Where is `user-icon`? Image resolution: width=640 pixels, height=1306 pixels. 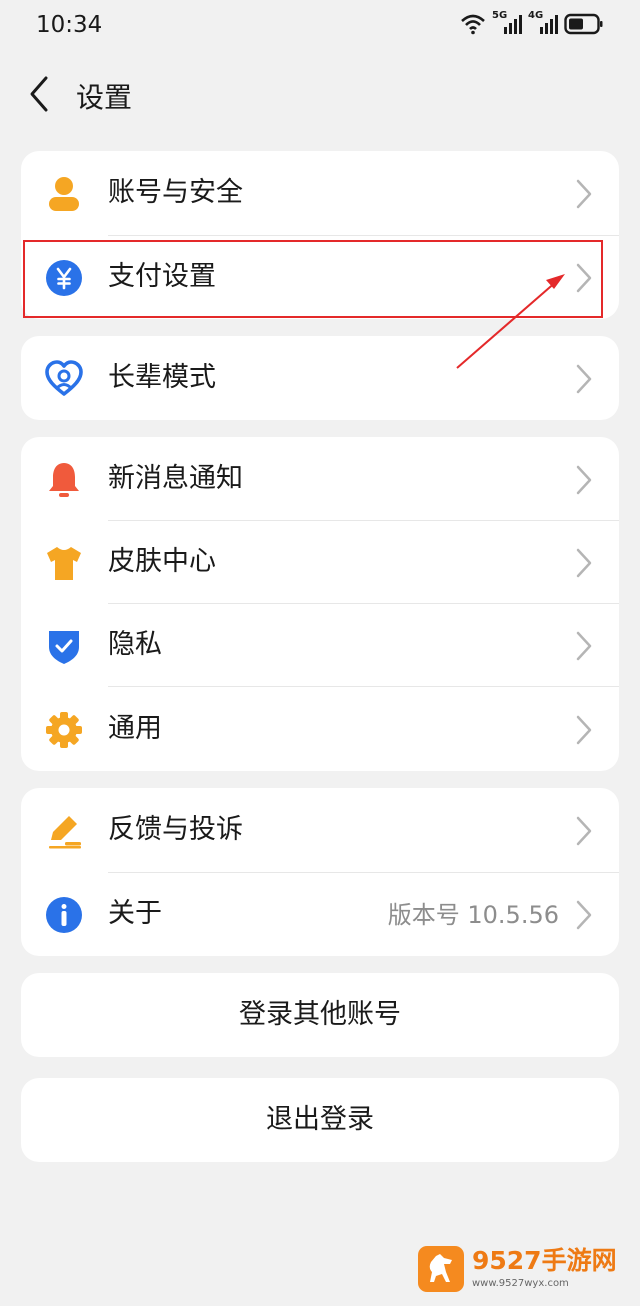 user-icon is located at coordinates (64, 194).